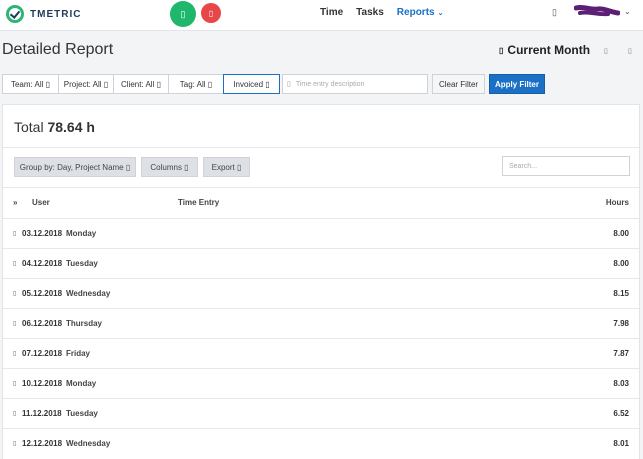  I want to click on user-avatar, so click(597, 11).